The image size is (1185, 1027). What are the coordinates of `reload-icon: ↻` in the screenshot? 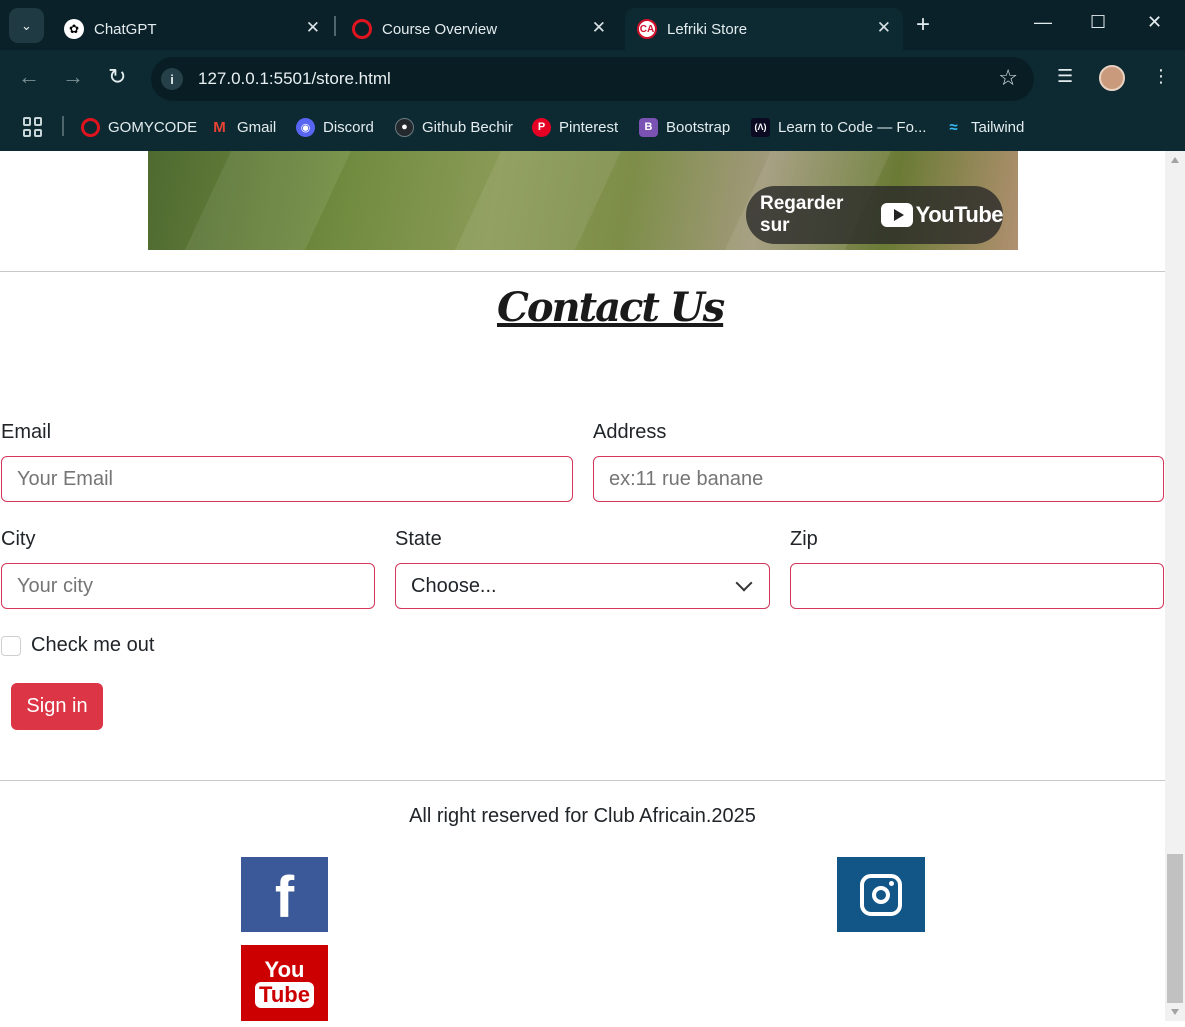 It's located at (117, 77).